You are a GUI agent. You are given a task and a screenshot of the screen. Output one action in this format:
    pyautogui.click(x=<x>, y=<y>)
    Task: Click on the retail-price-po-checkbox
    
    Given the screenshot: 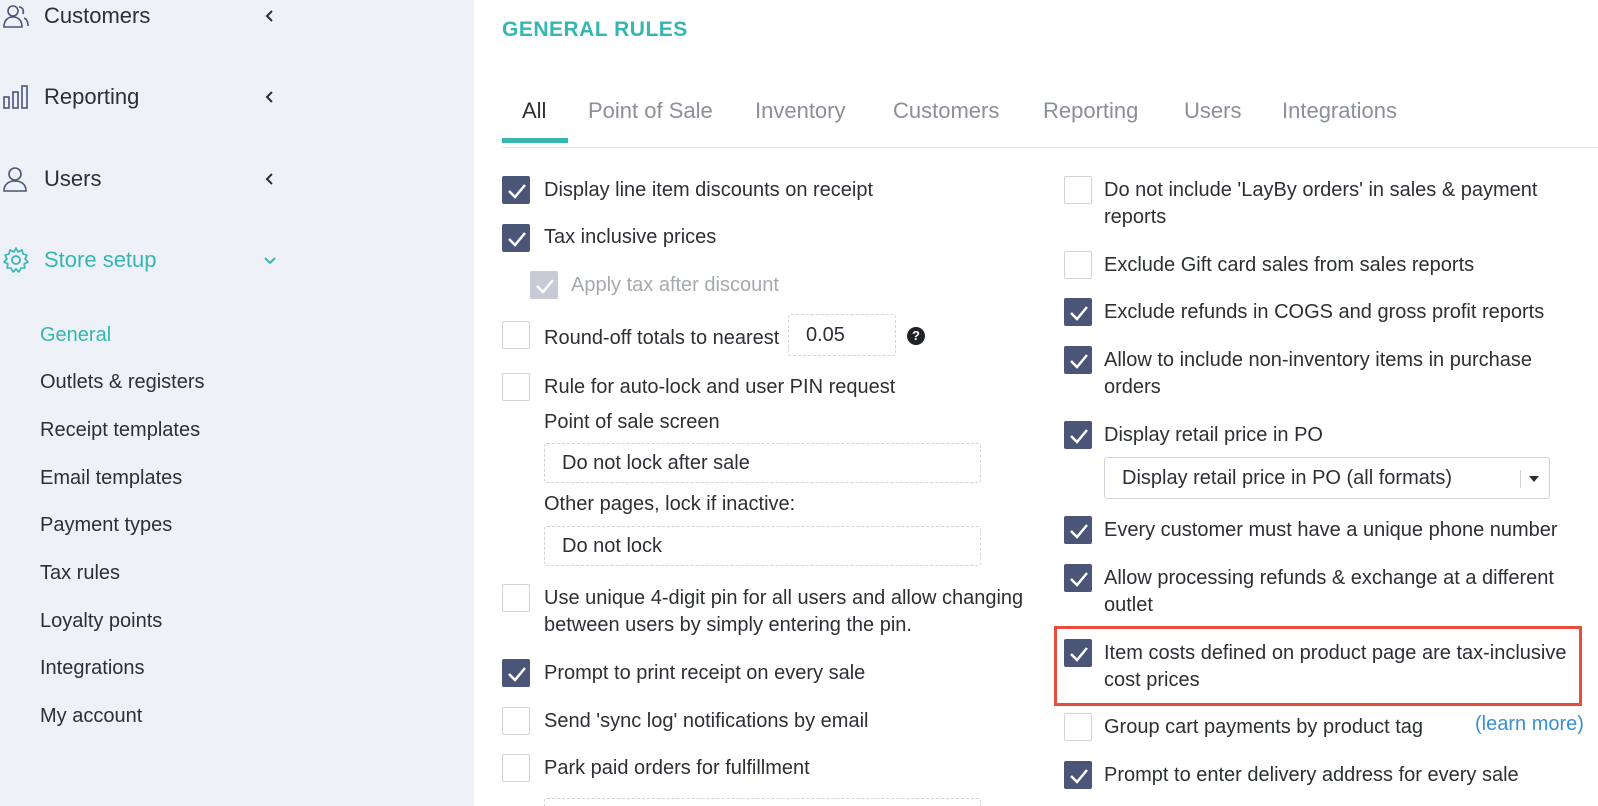 What is the action you would take?
    pyautogui.click(x=1078, y=435)
    